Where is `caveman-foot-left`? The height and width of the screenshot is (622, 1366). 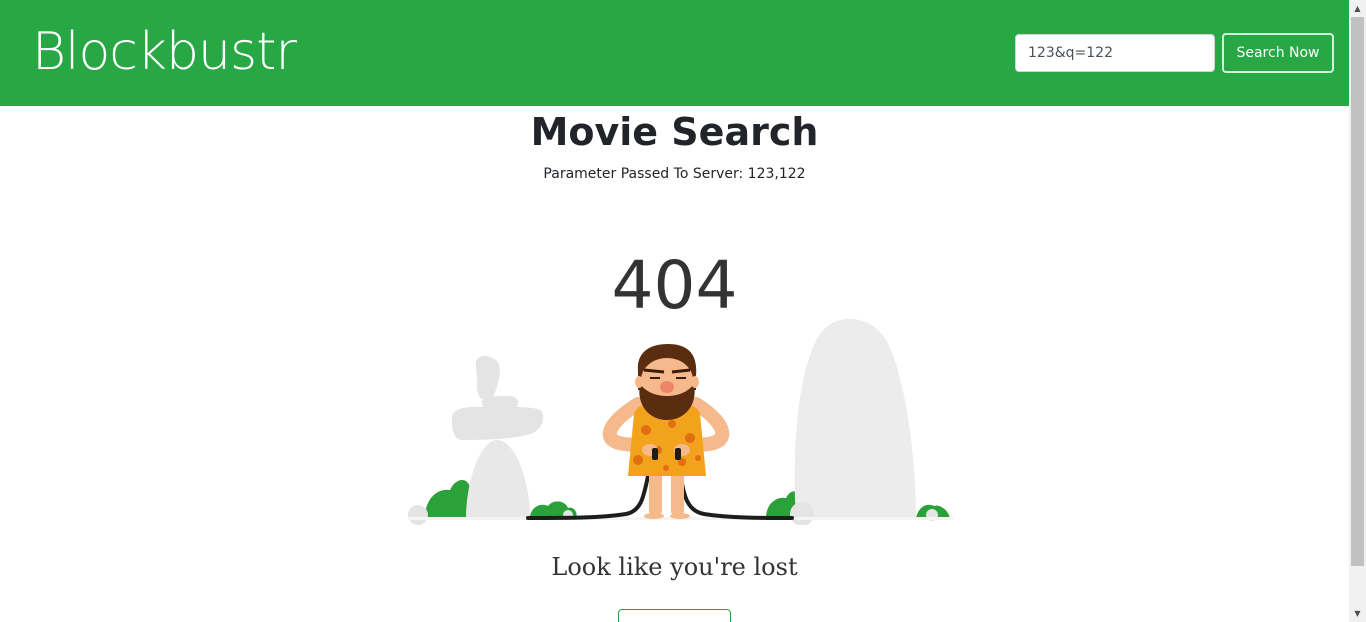
caveman-foot-left is located at coordinates (654, 516).